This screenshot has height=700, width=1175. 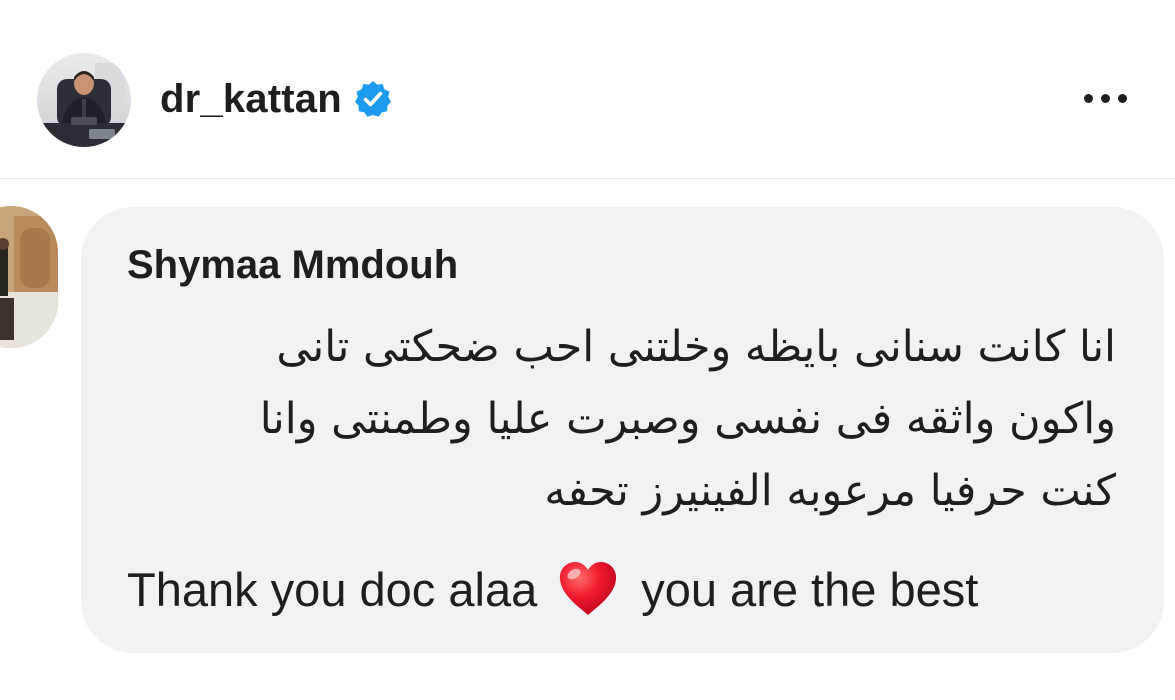 What do you see at coordinates (830, 491) in the screenshot?
I see `comment-text-line: كنت حرفيا مرعوبه الفينيرز تحفه` at bounding box center [830, 491].